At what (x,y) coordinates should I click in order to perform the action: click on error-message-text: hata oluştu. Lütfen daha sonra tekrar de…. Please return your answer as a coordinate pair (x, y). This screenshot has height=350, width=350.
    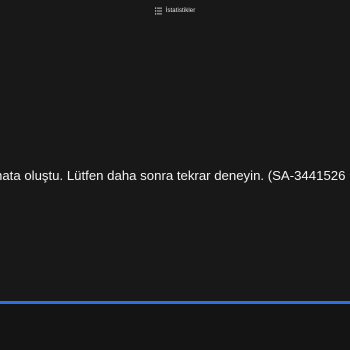
    Looking at the image, I should click on (173, 175).